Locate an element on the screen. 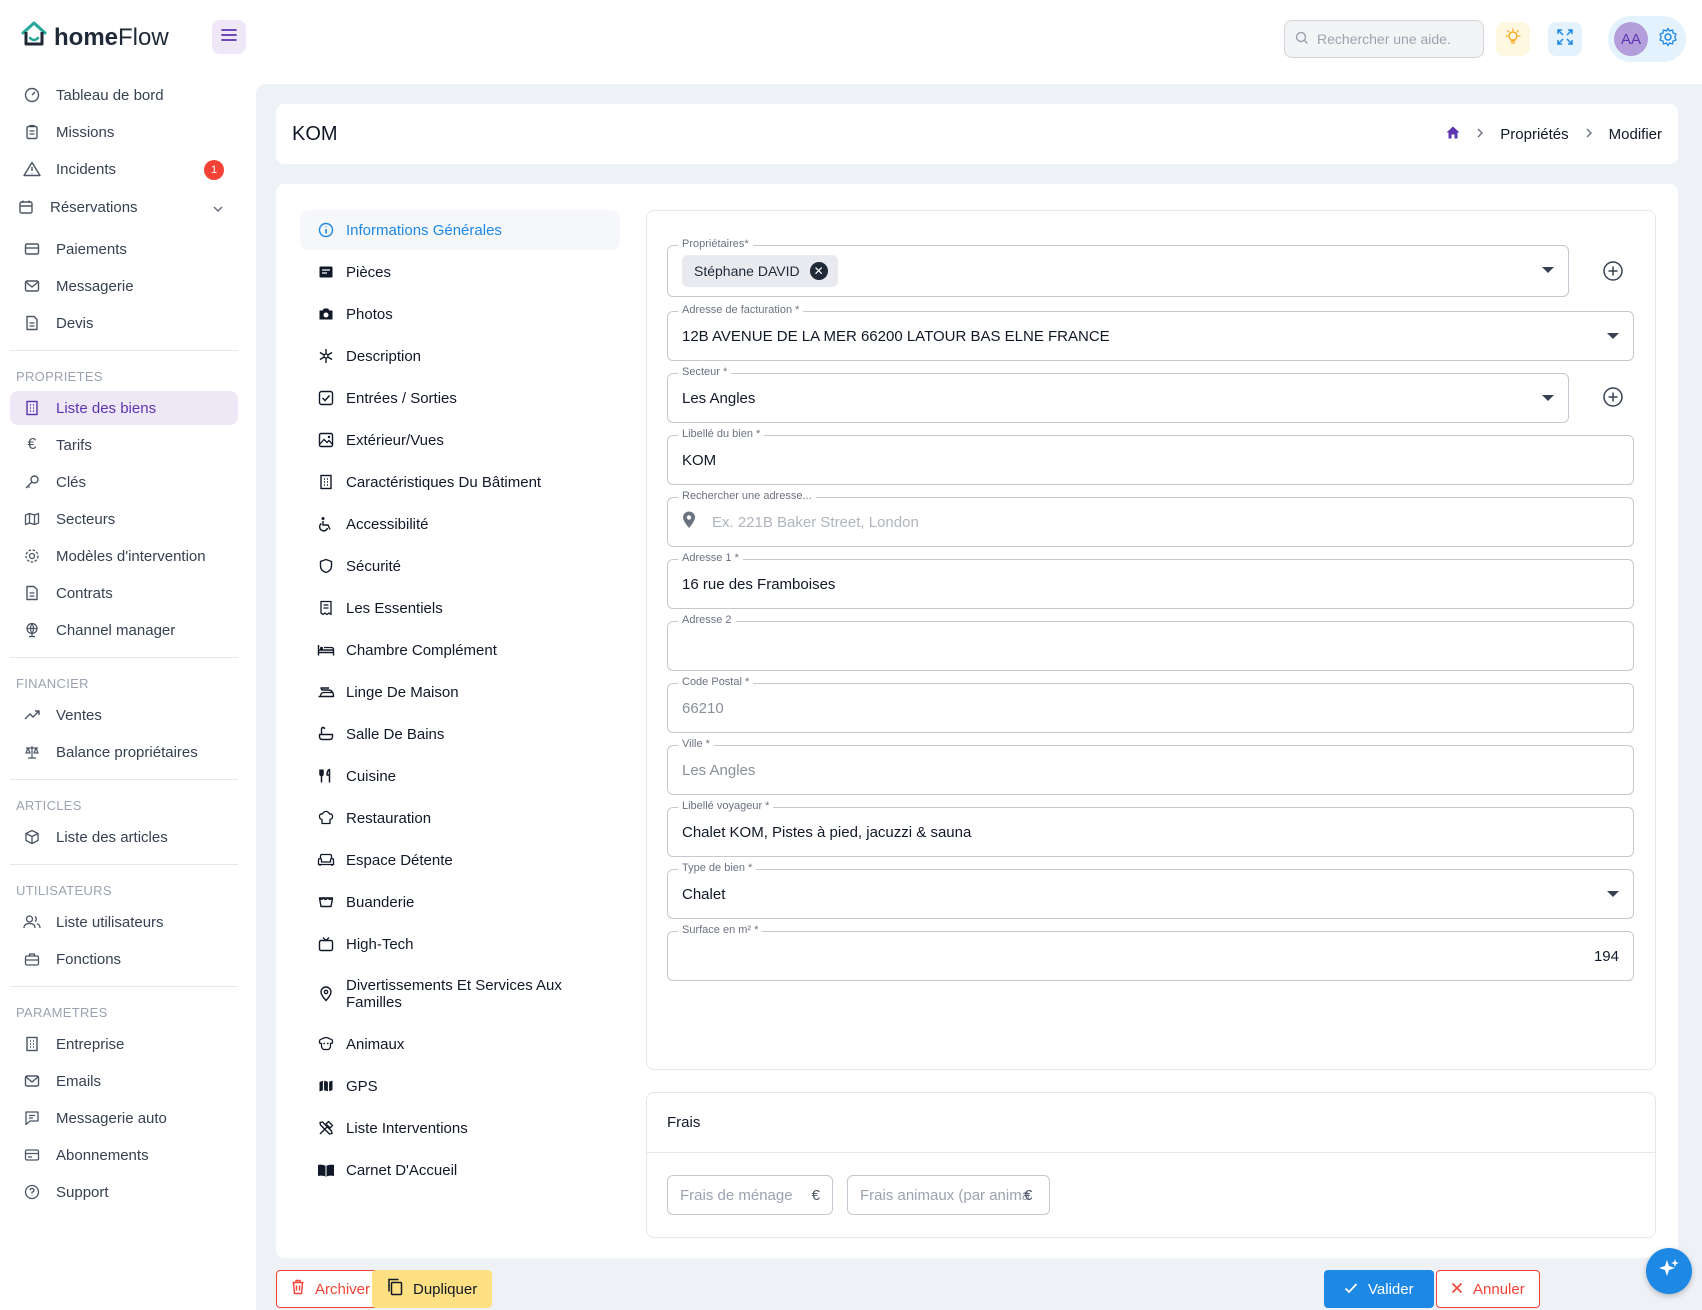 This screenshot has width=1702, height=1310. field-label: Adresse 2 is located at coordinates (707, 620).